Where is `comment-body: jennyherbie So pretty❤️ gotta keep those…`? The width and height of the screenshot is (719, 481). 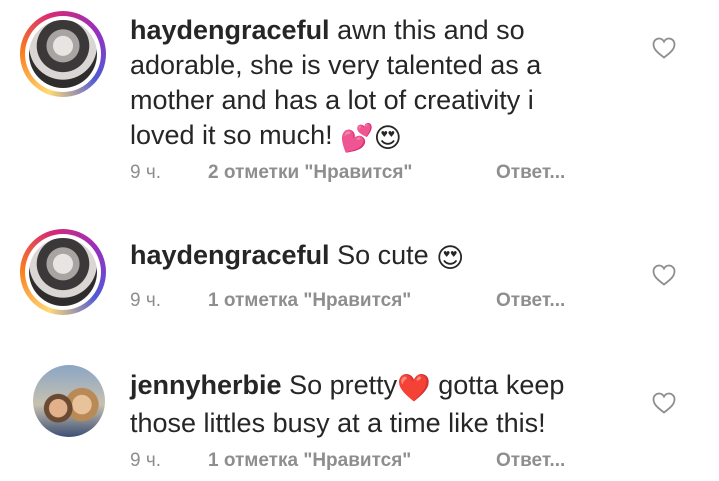 comment-body: jennyherbie So pretty❤️ gotta keep those… is located at coordinates (365, 404).